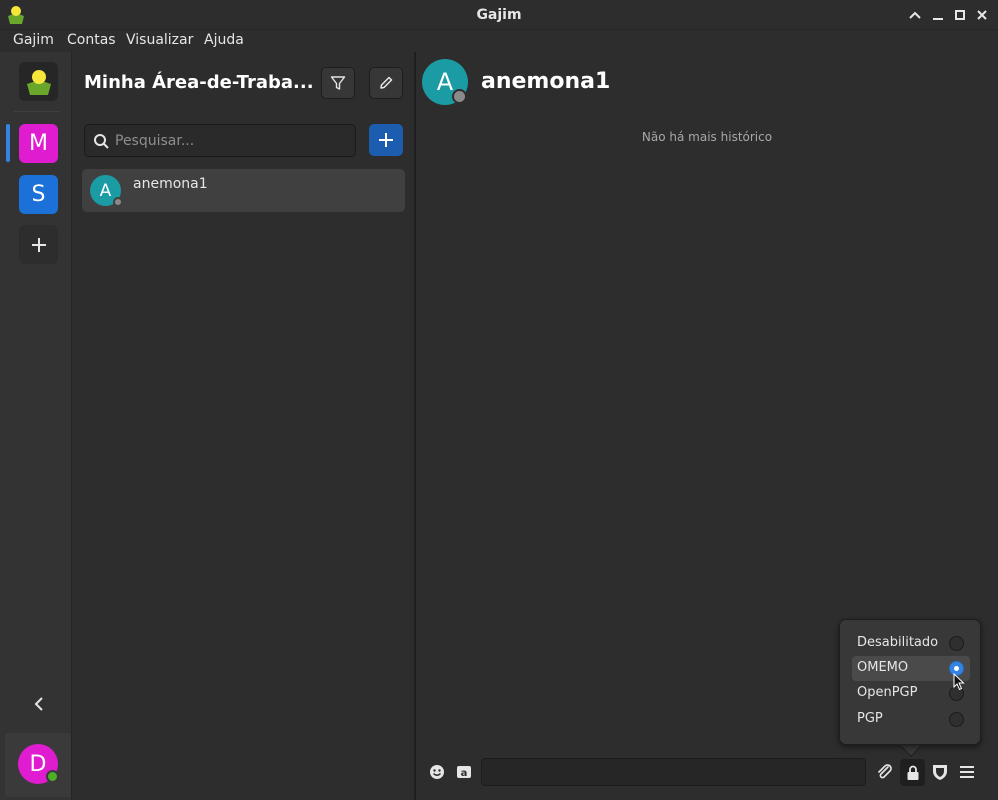 The width and height of the screenshot is (998, 800). I want to click on workspace-sidebar: M S D, so click(36, 426).